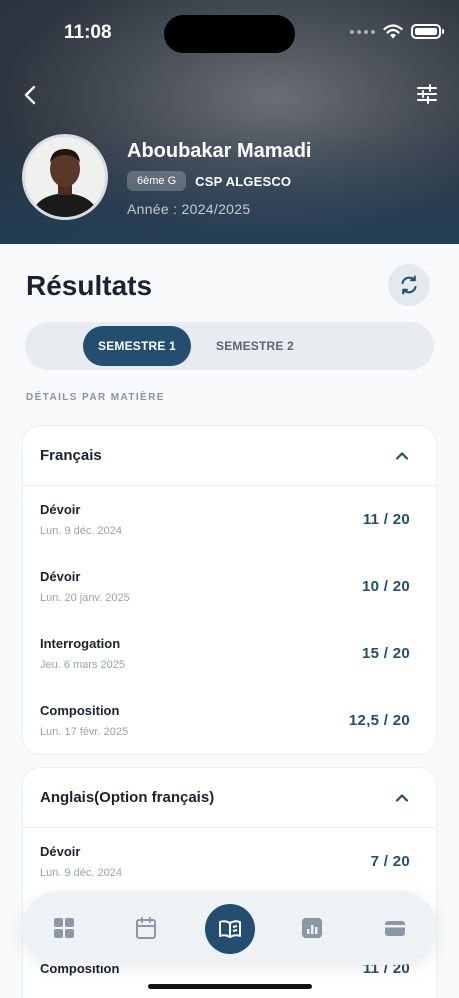 This screenshot has width=459, height=998. What do you see at coordinates (243, 181) in the screenshot?
I see `school-name: CSP ALGESCO` at bounding box center [243, 181].